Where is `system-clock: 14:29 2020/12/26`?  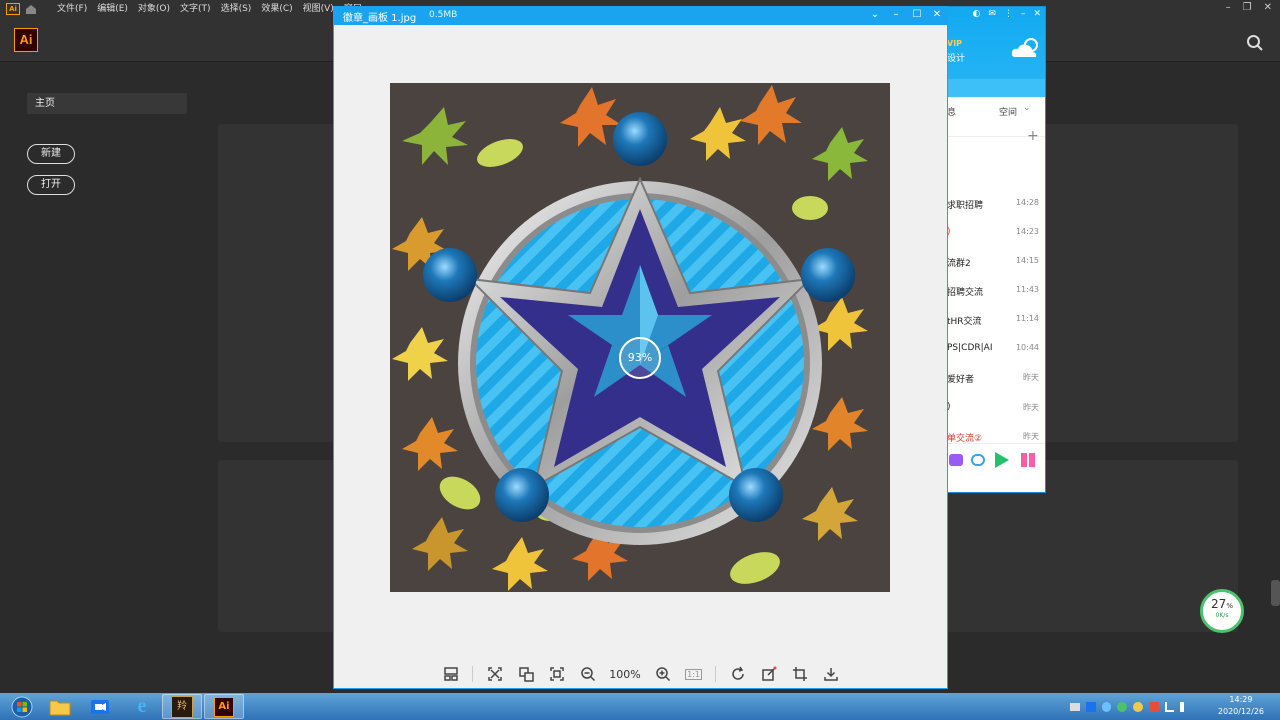
system-clock: 14:29 2020/12/26 is located at coordinates (1241, 706).